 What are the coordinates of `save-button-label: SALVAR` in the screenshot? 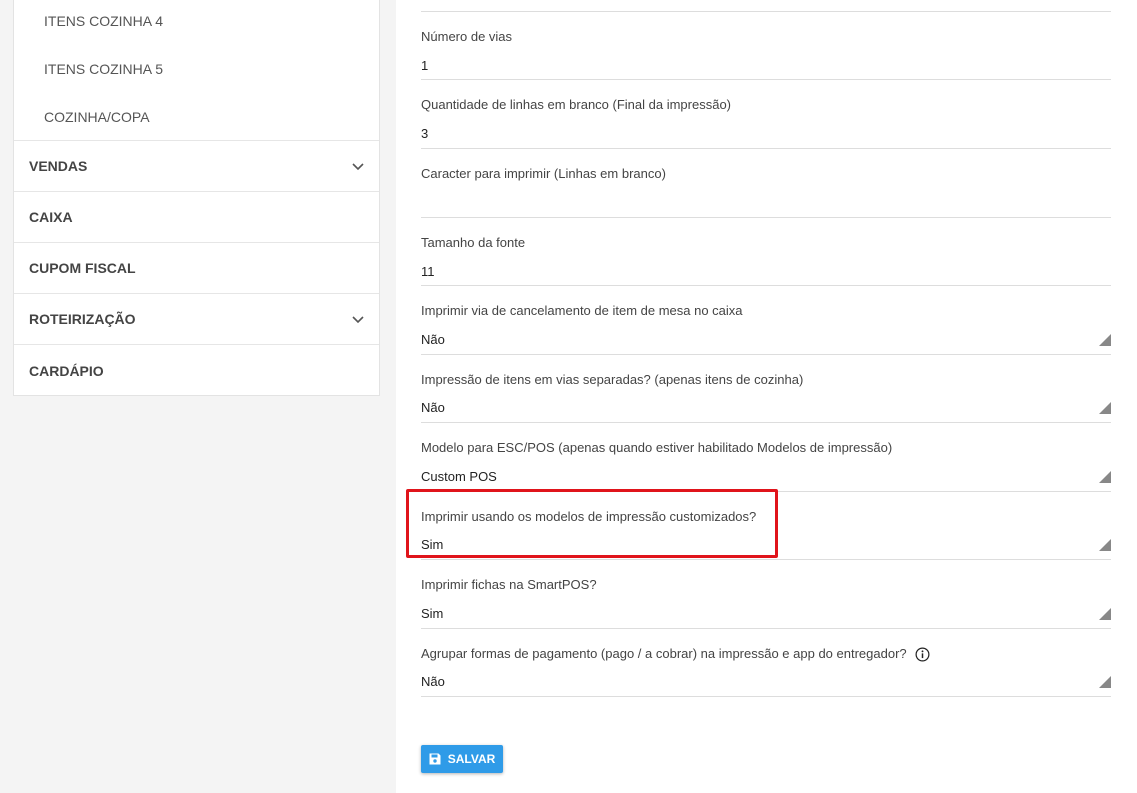 It's located at (471, 759).